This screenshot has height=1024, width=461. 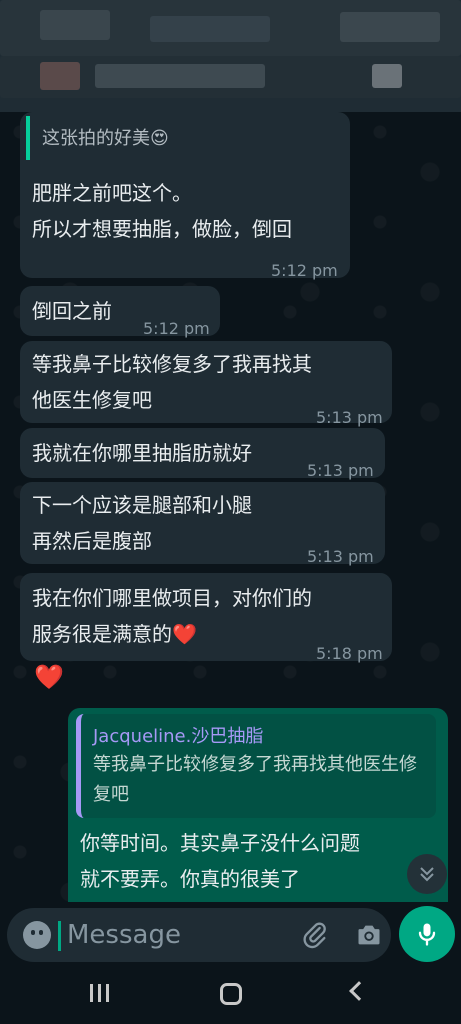 What do you see at coordinates (59, 936) in the screenshot?
I see `text-caret` at bounding box center [59, 936].